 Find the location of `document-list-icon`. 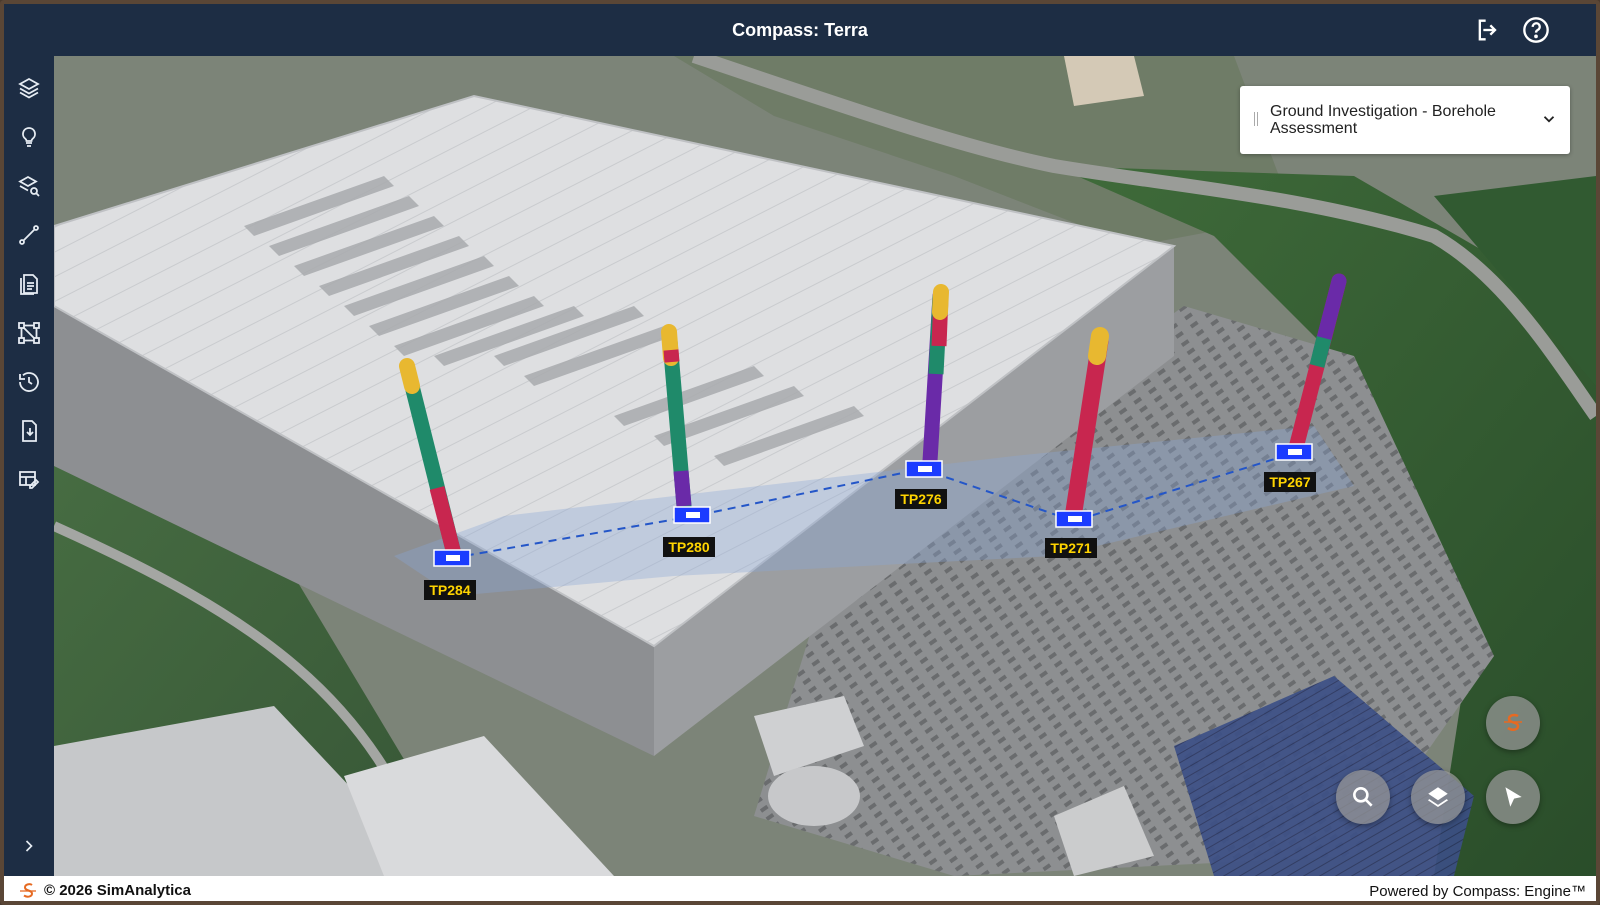

document-list-icon is located at coordinates (29, 284).